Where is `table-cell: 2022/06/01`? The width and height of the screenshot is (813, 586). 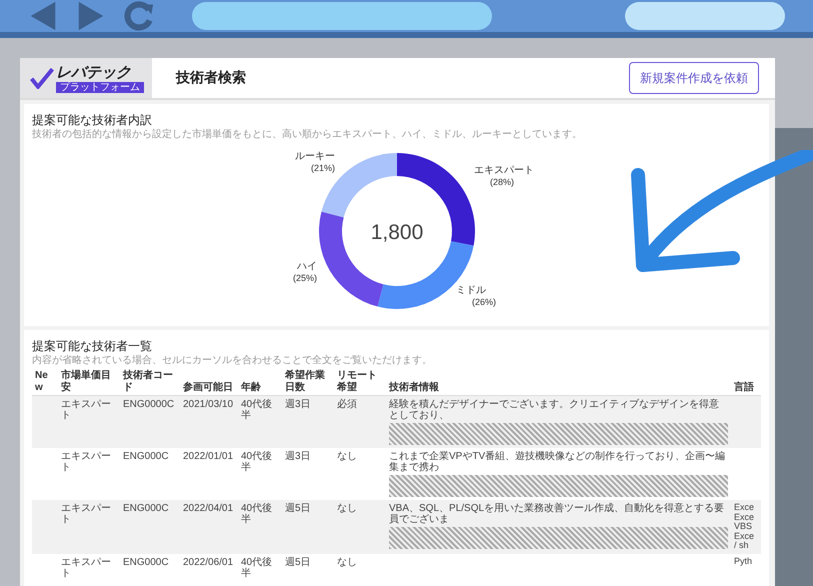 table-cell: 2022/06/01 is located at coordinates (208, 562).